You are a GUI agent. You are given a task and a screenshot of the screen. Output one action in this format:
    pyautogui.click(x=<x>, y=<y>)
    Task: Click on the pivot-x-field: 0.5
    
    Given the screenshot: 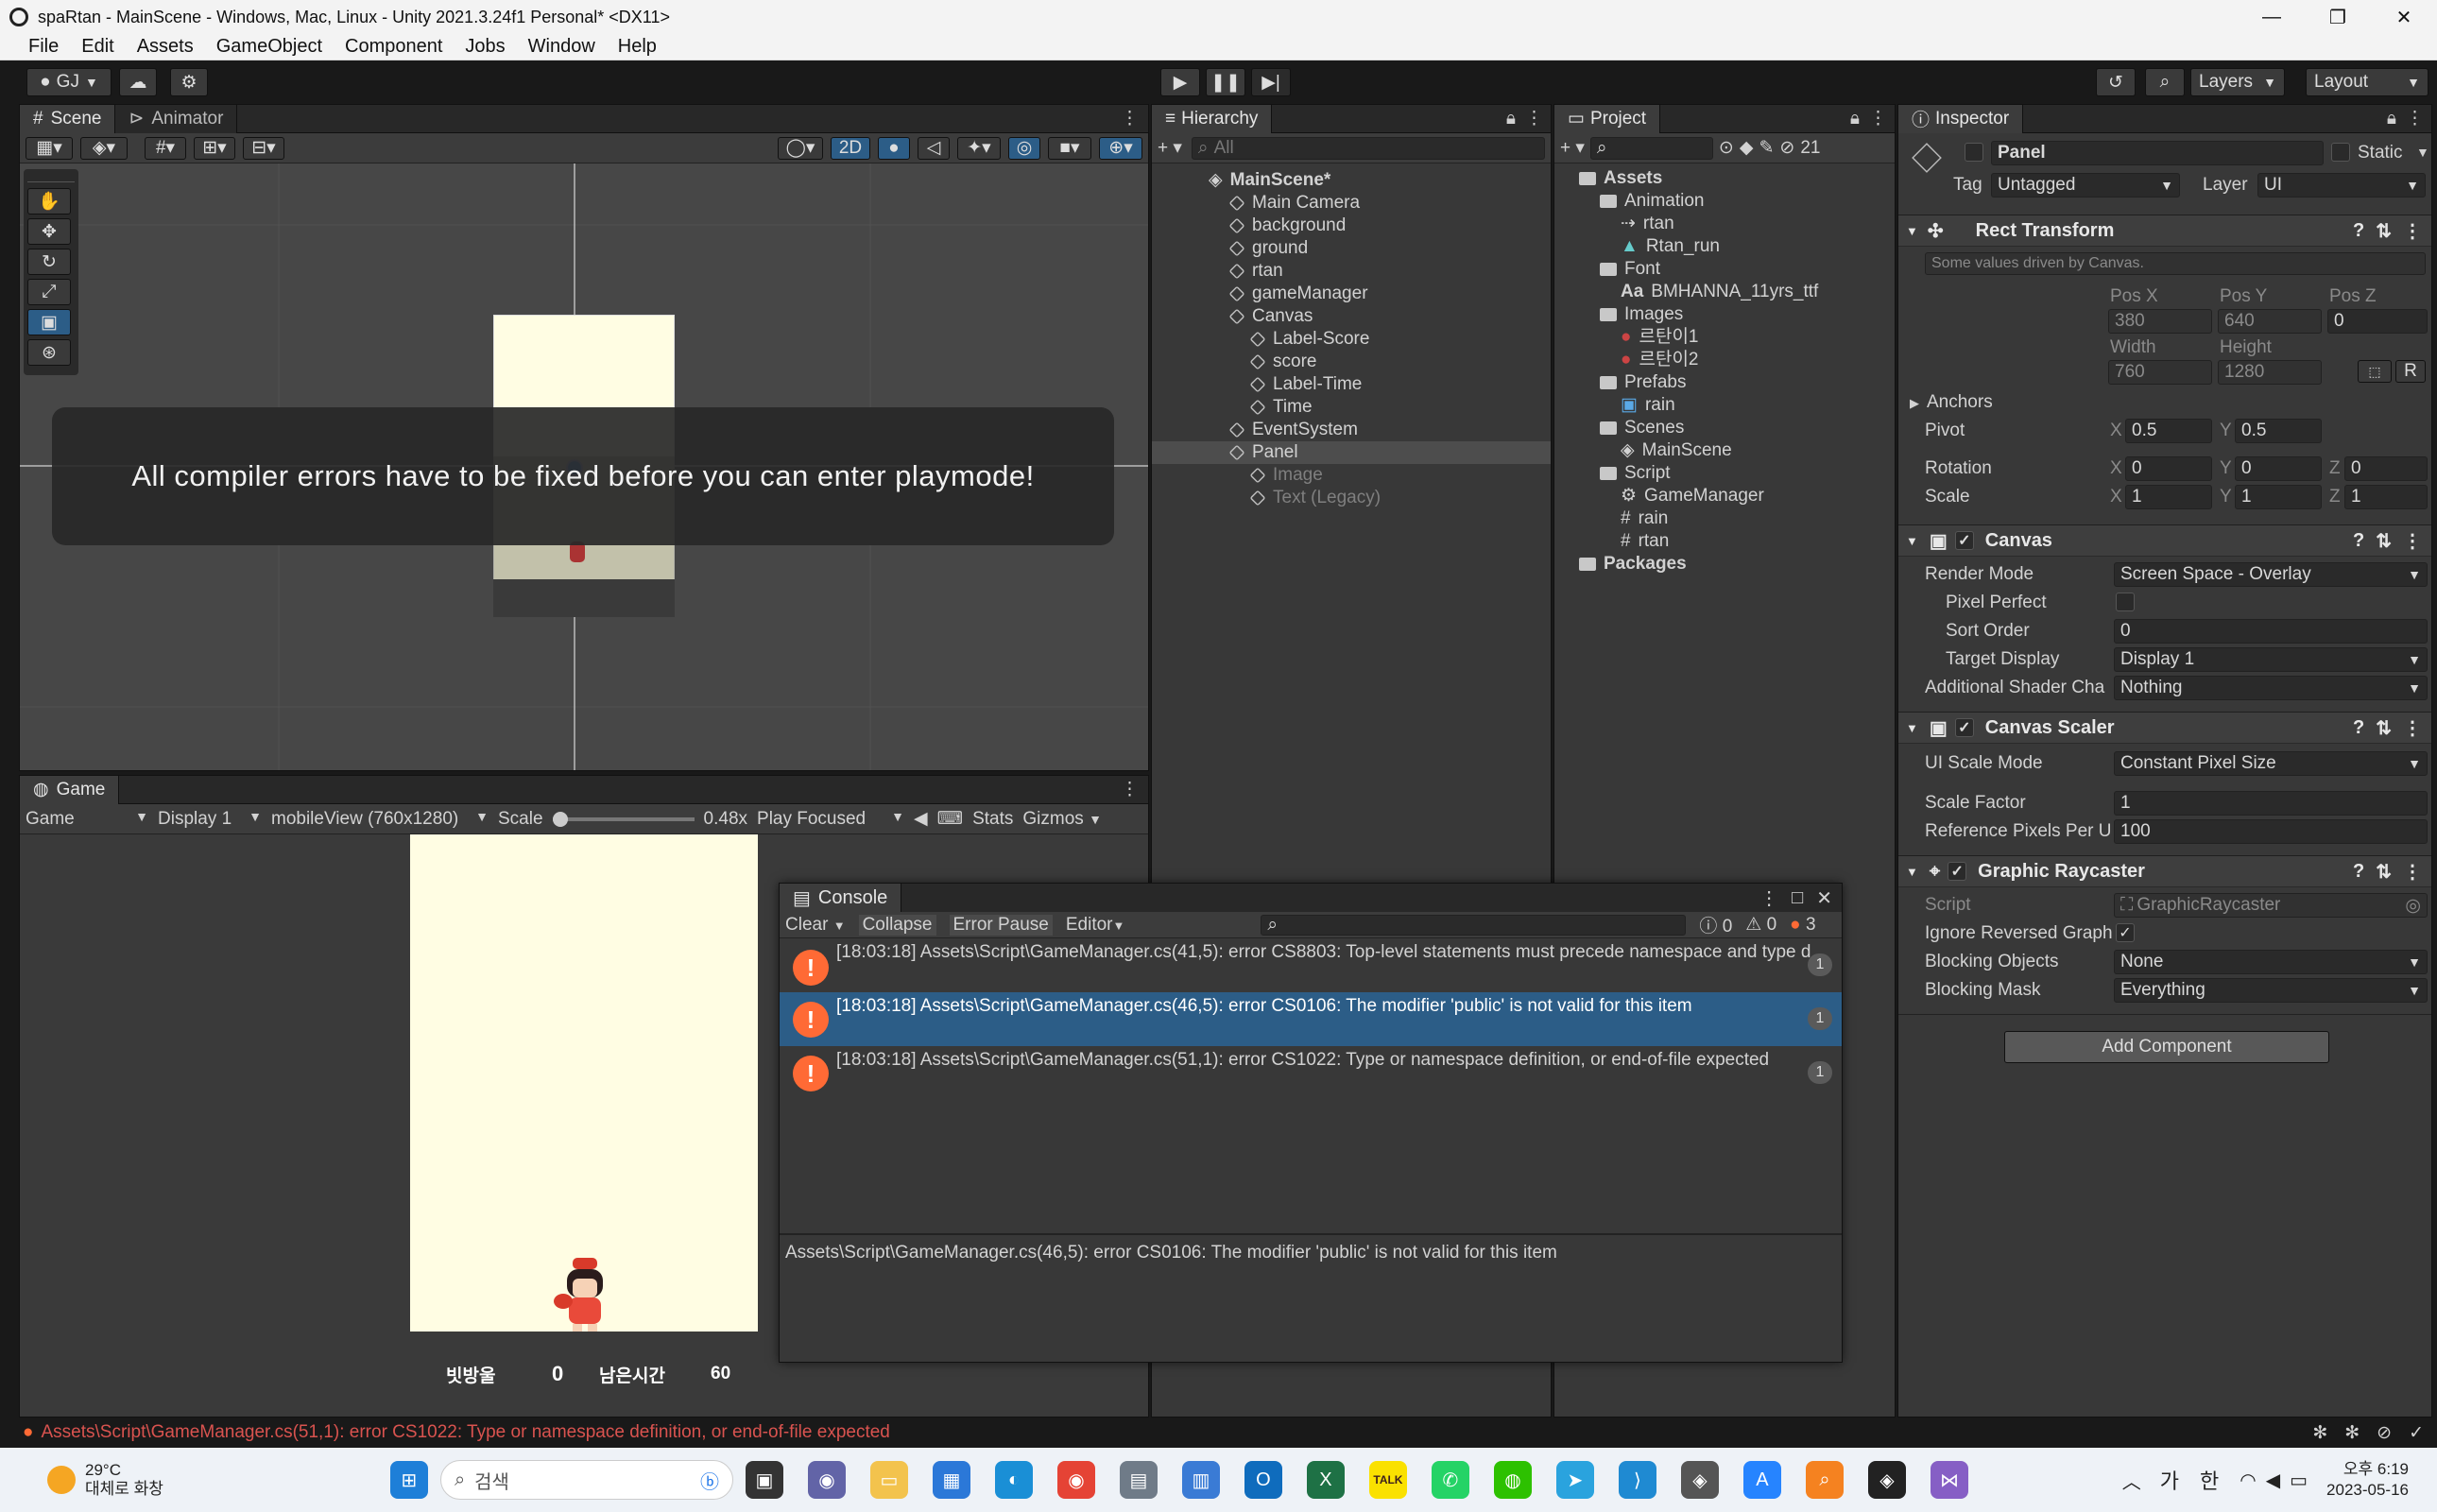 What is the action you would take?
    pyautogui.click(x=2169, y=431)
    